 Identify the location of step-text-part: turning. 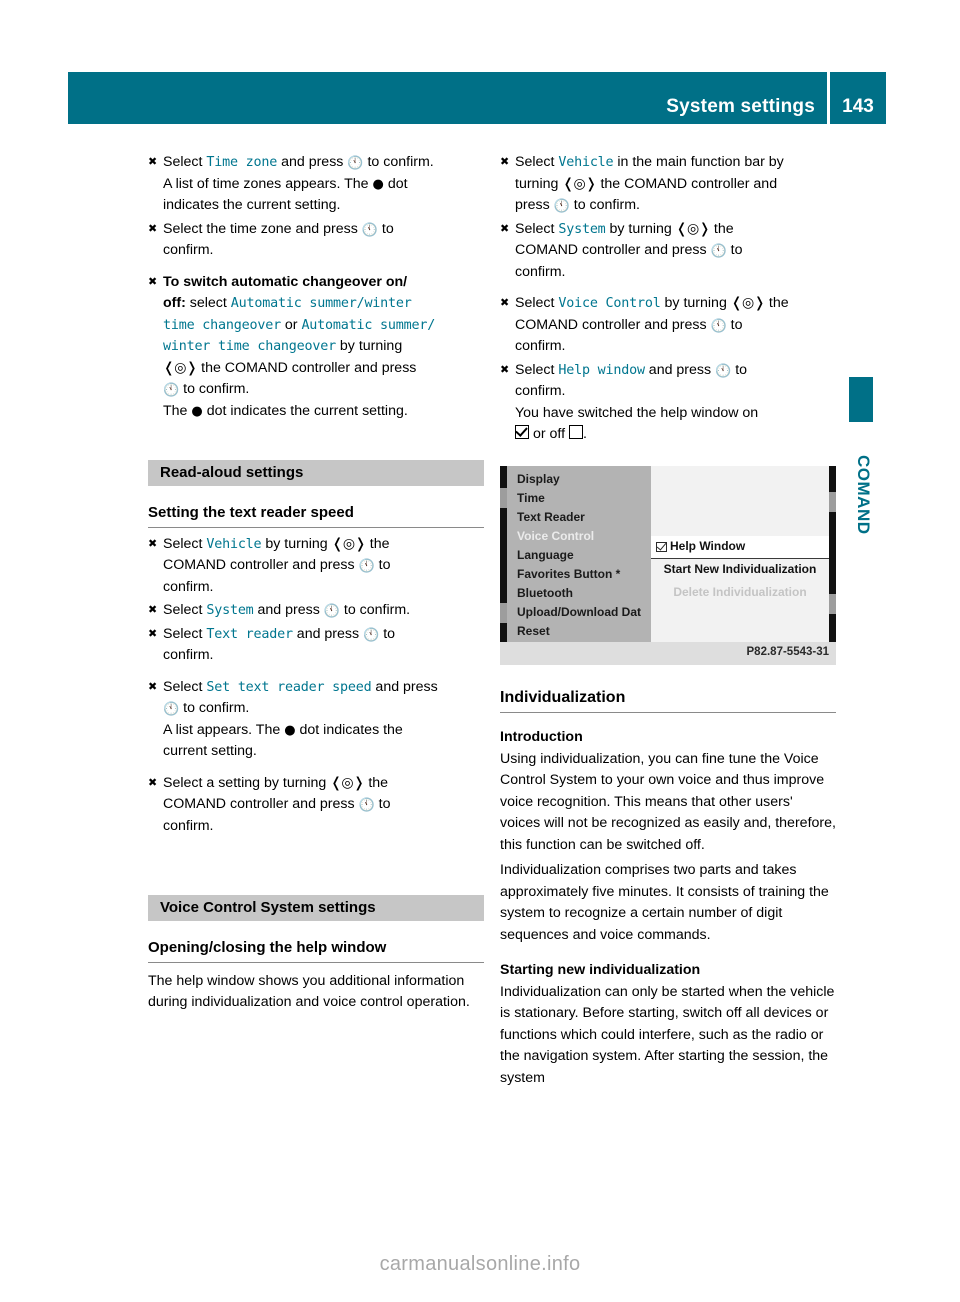
(539, 183).